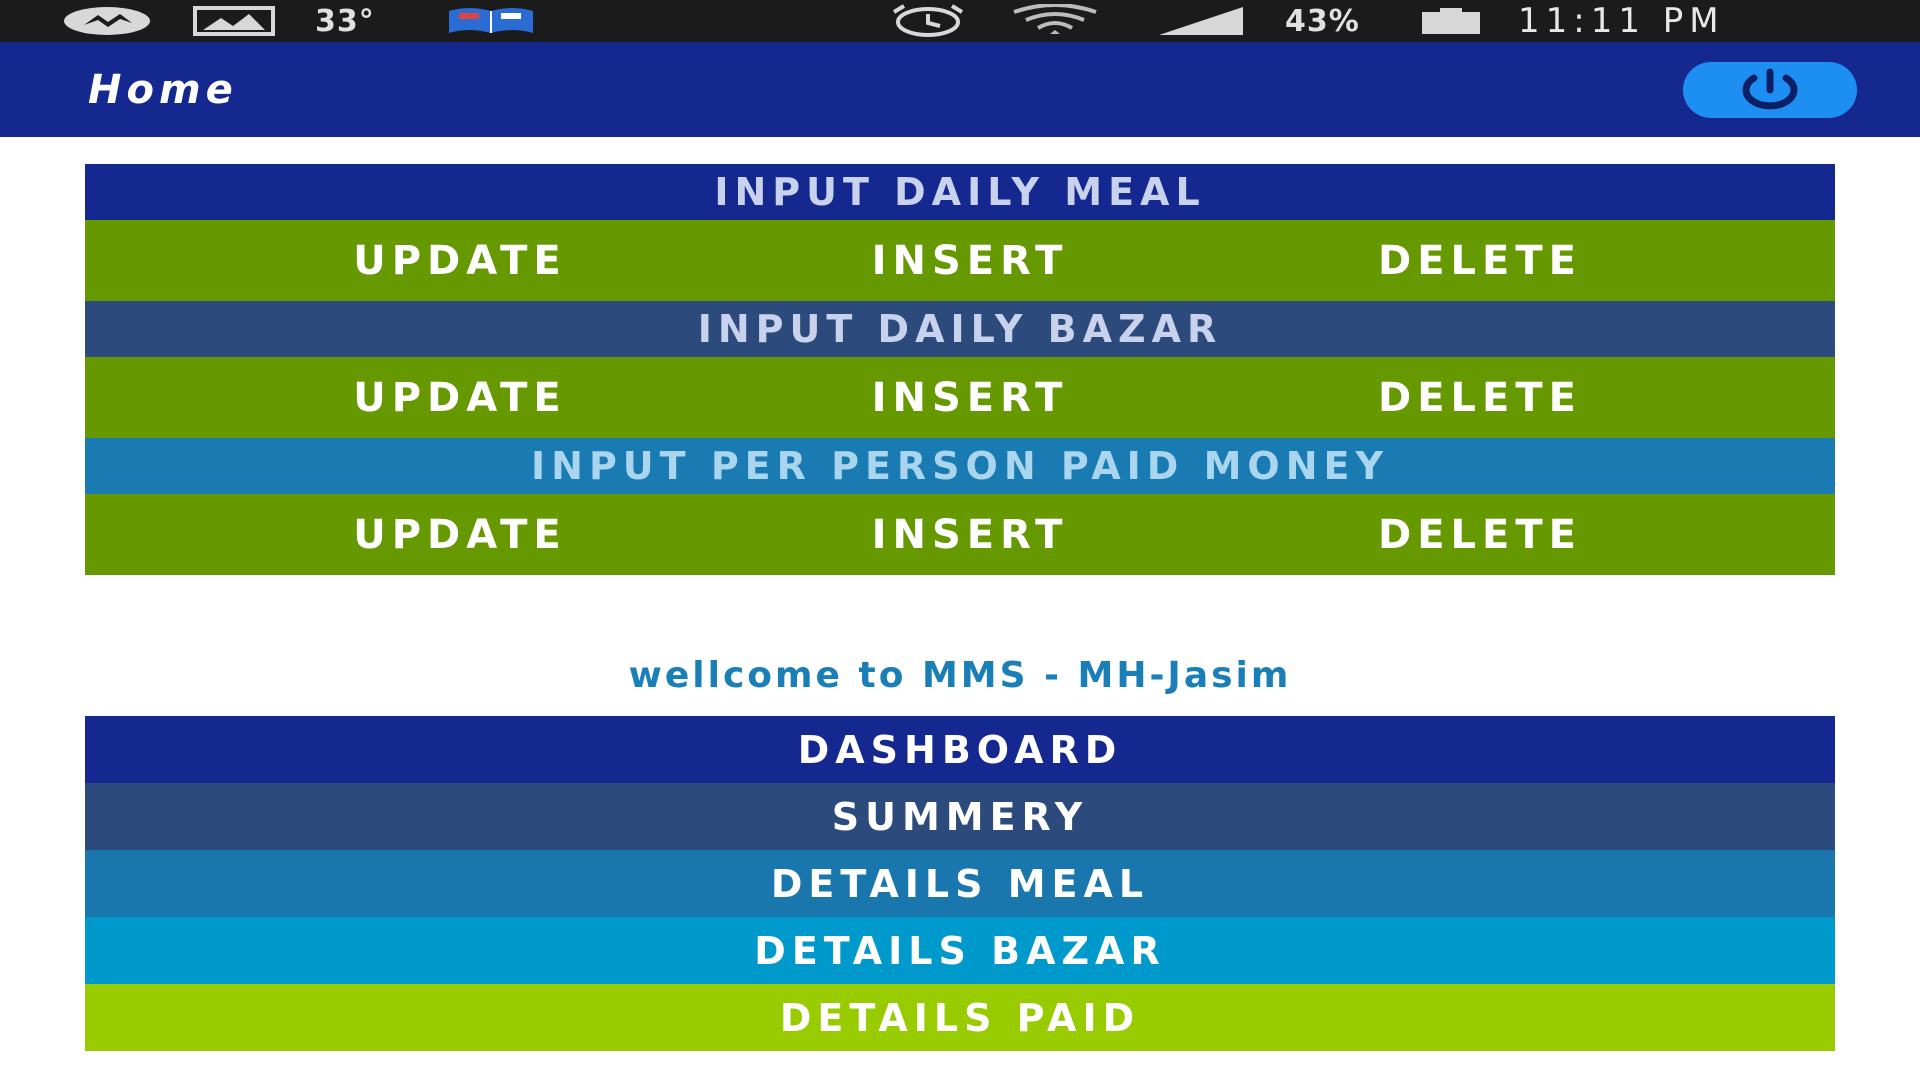  I want to click on power-icon, so click(1770, 89).